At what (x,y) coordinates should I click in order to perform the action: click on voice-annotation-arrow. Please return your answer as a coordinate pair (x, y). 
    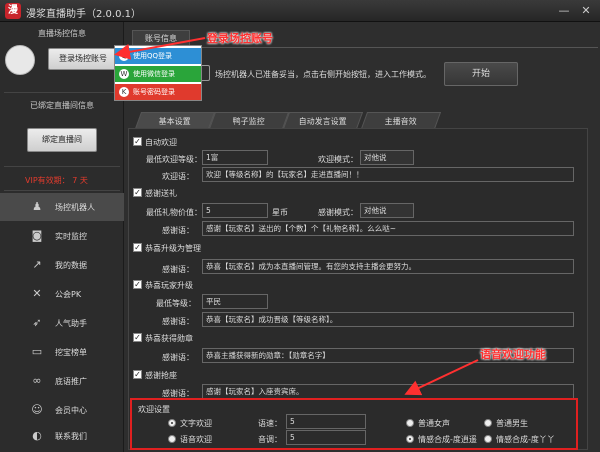
    Looking at the image, I should click on (441, 377).